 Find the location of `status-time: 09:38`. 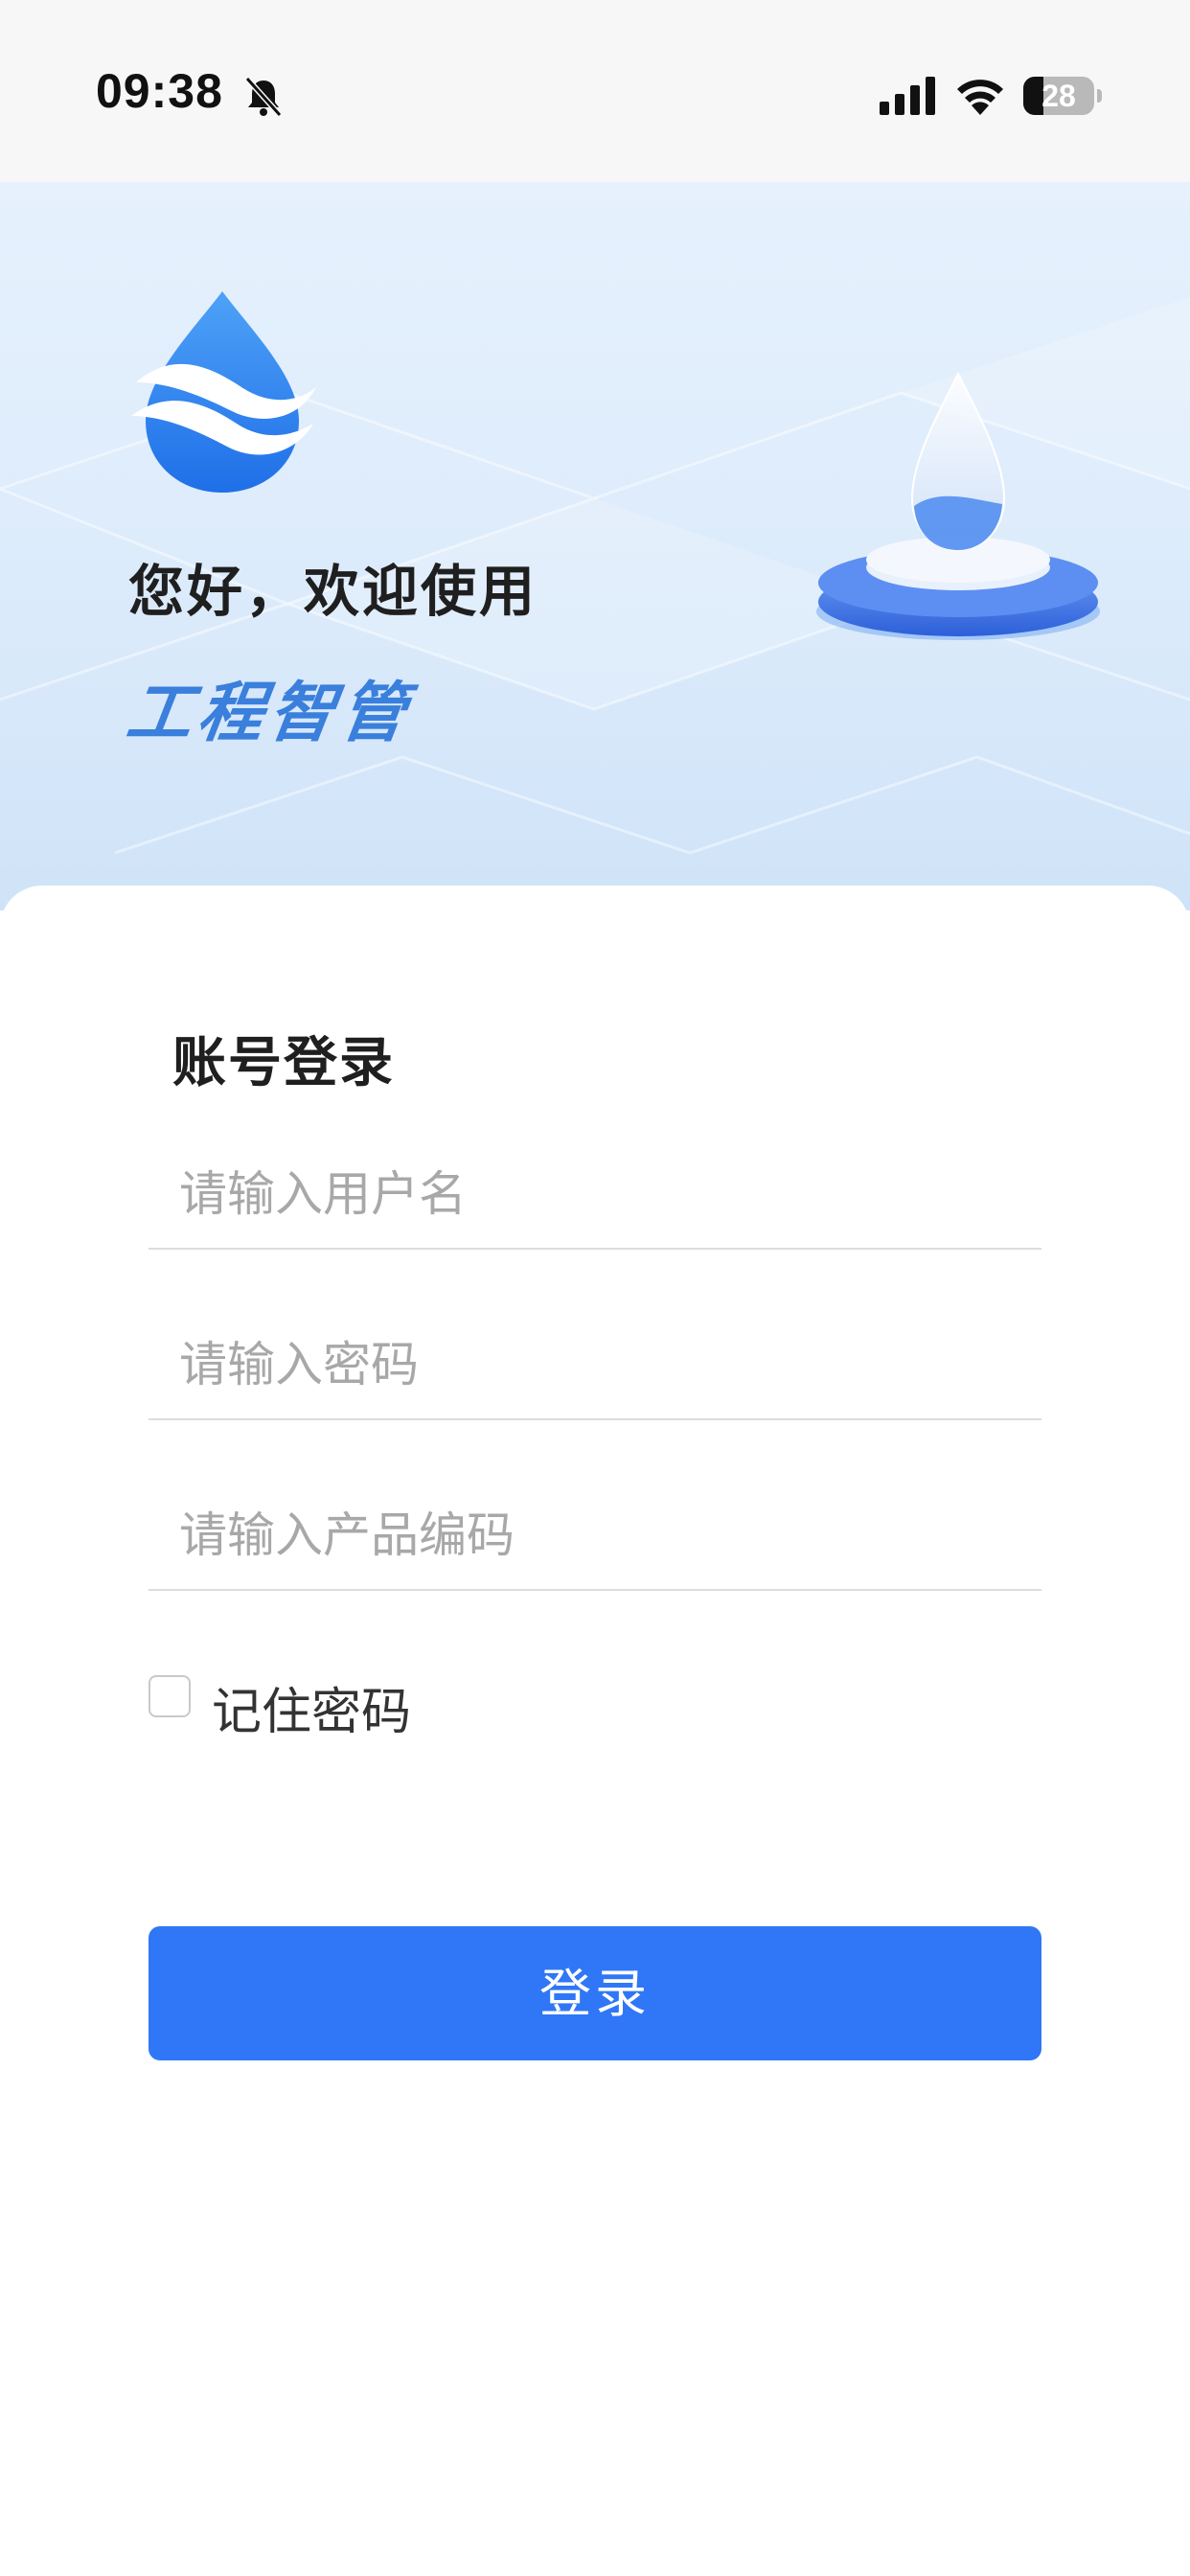

status-time: 09:38 is located at coordinates (159, 91).